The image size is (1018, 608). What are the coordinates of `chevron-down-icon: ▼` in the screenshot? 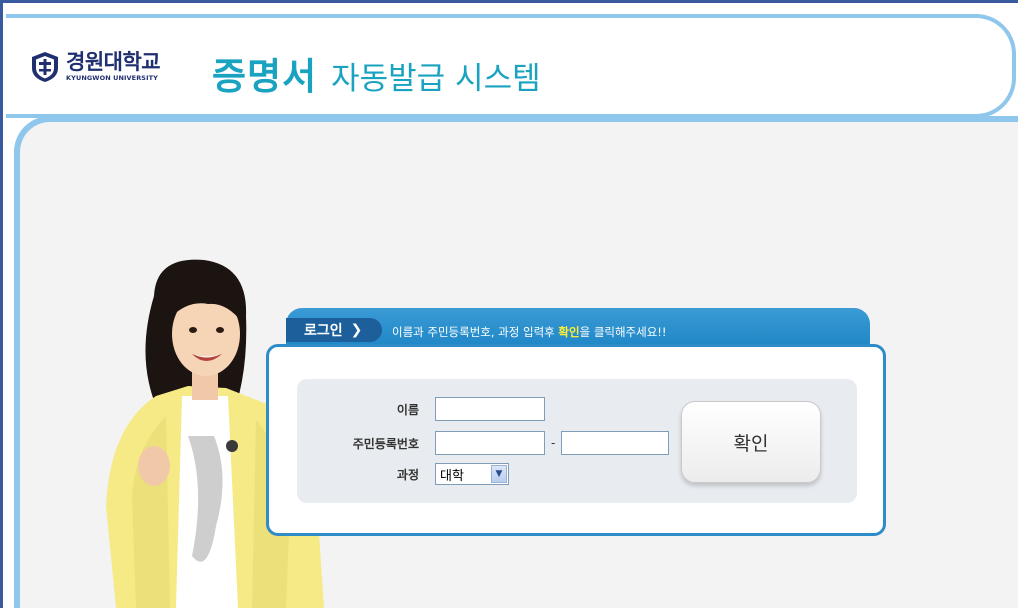 It's located at (499, 474).